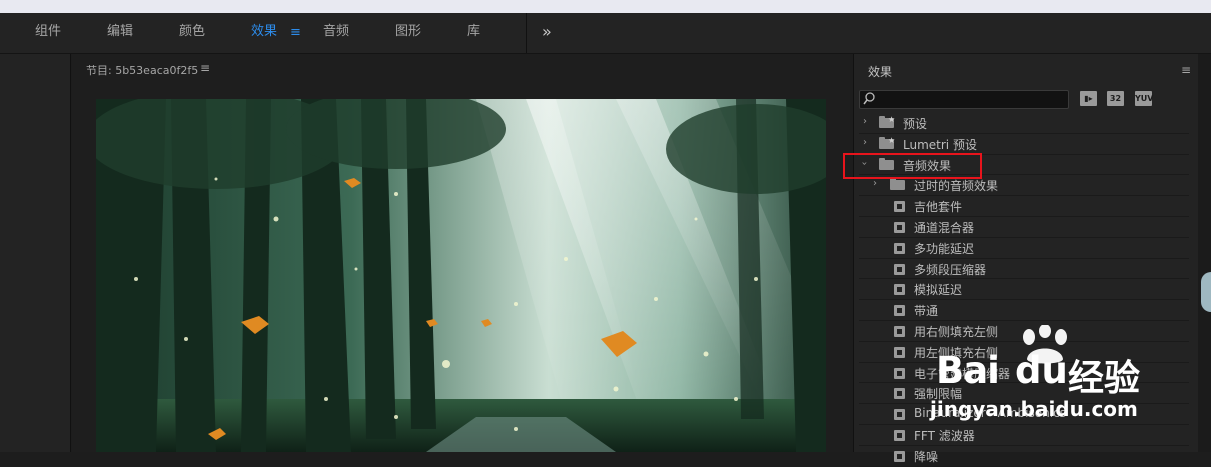  What do you see at coordinates (192, 33) in the screenshot?
I see `tab-color: 颜色` at bounding box center [192, 33].